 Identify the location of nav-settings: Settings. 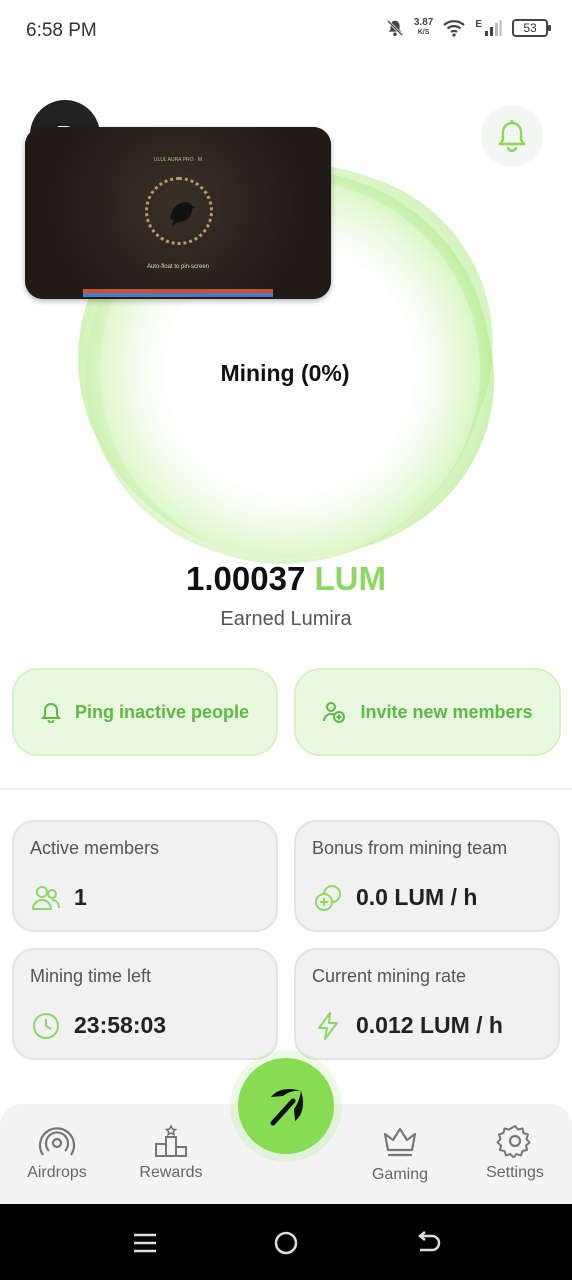
(515, 1153).